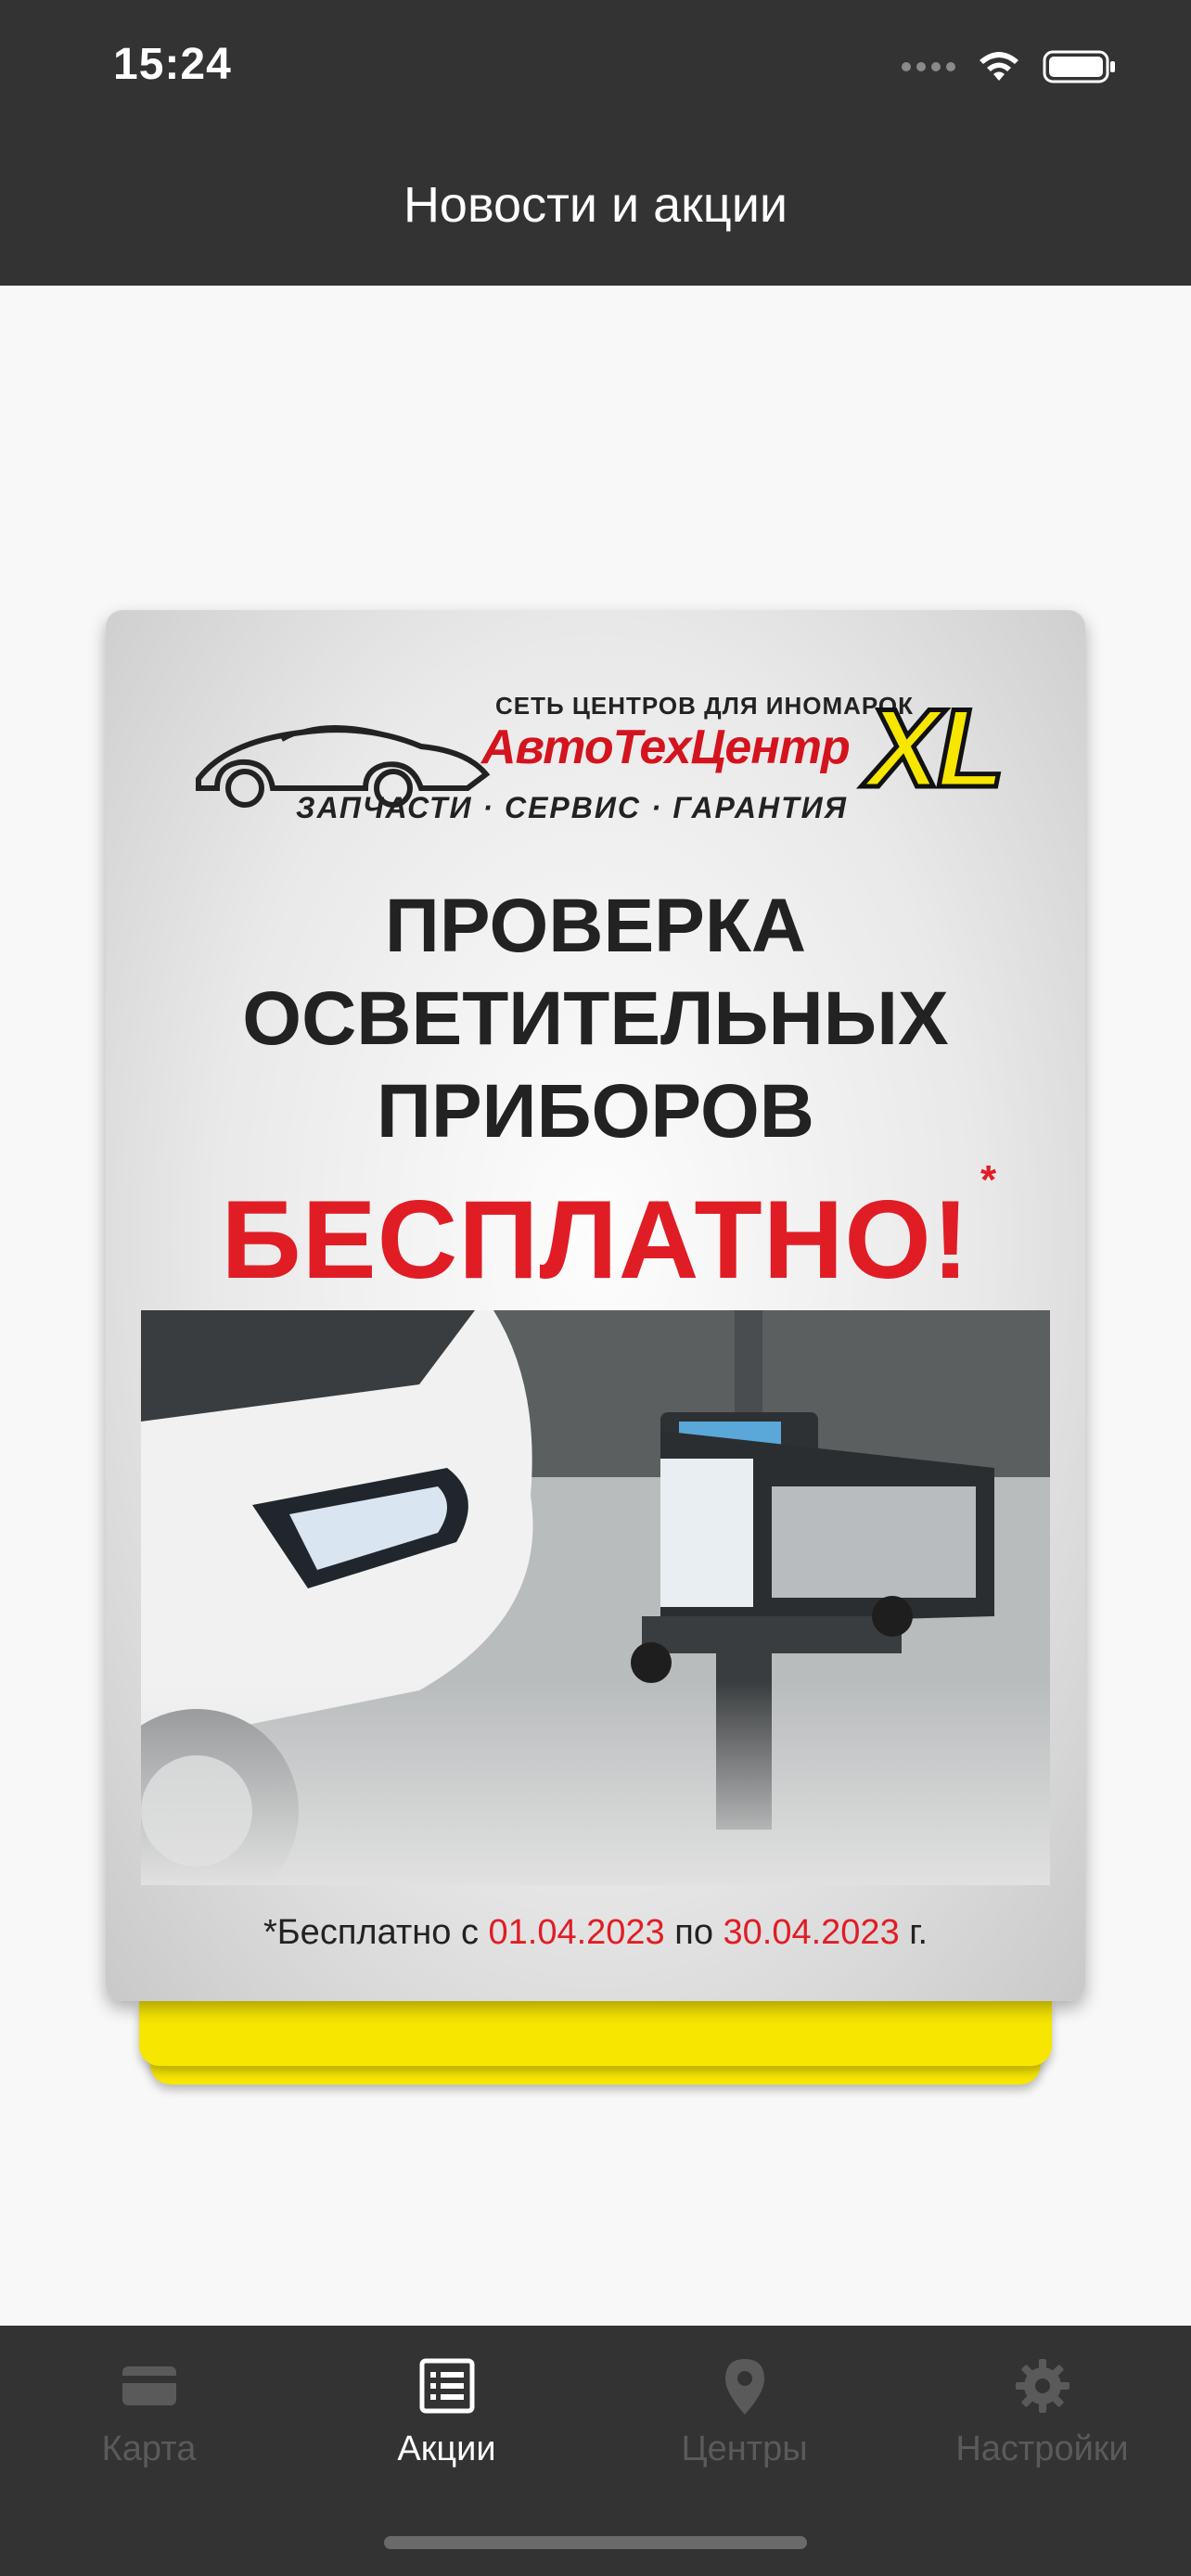  Describe the element at coordinates (572, 807) in the screenshot. I see `logo-tagline: ЗАПЧАСТИ · СЕРВИС · ГАРАНТИЯ` at that location.